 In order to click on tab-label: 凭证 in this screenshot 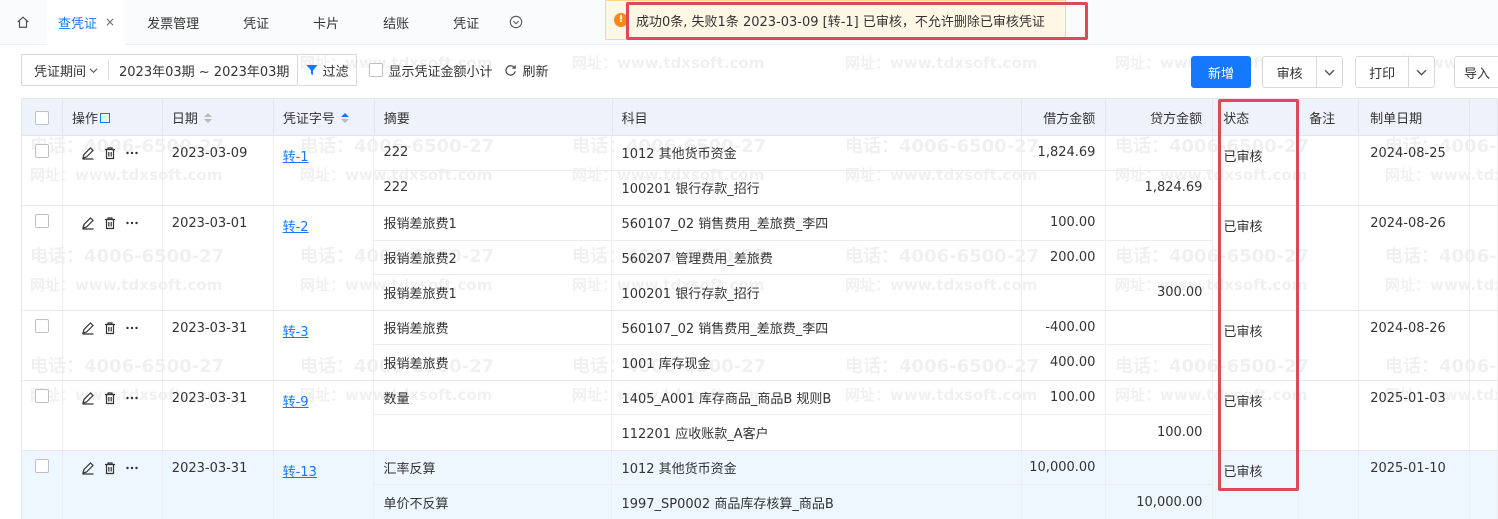, I will do `click(256, 24)`.